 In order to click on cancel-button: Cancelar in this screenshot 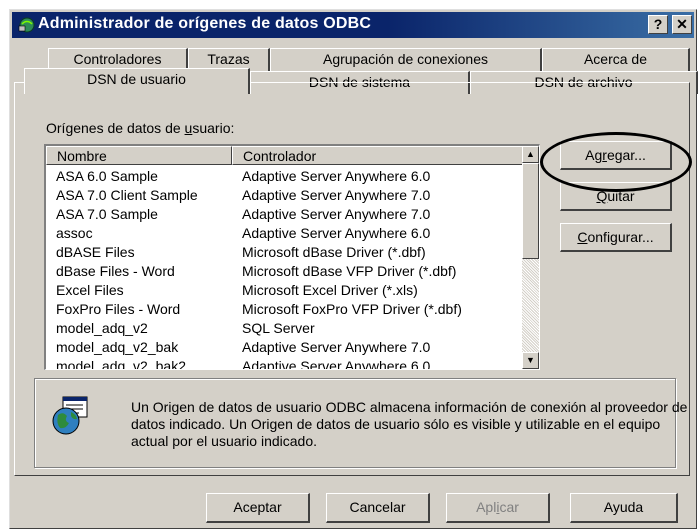, I will do `click(378, 508)`.